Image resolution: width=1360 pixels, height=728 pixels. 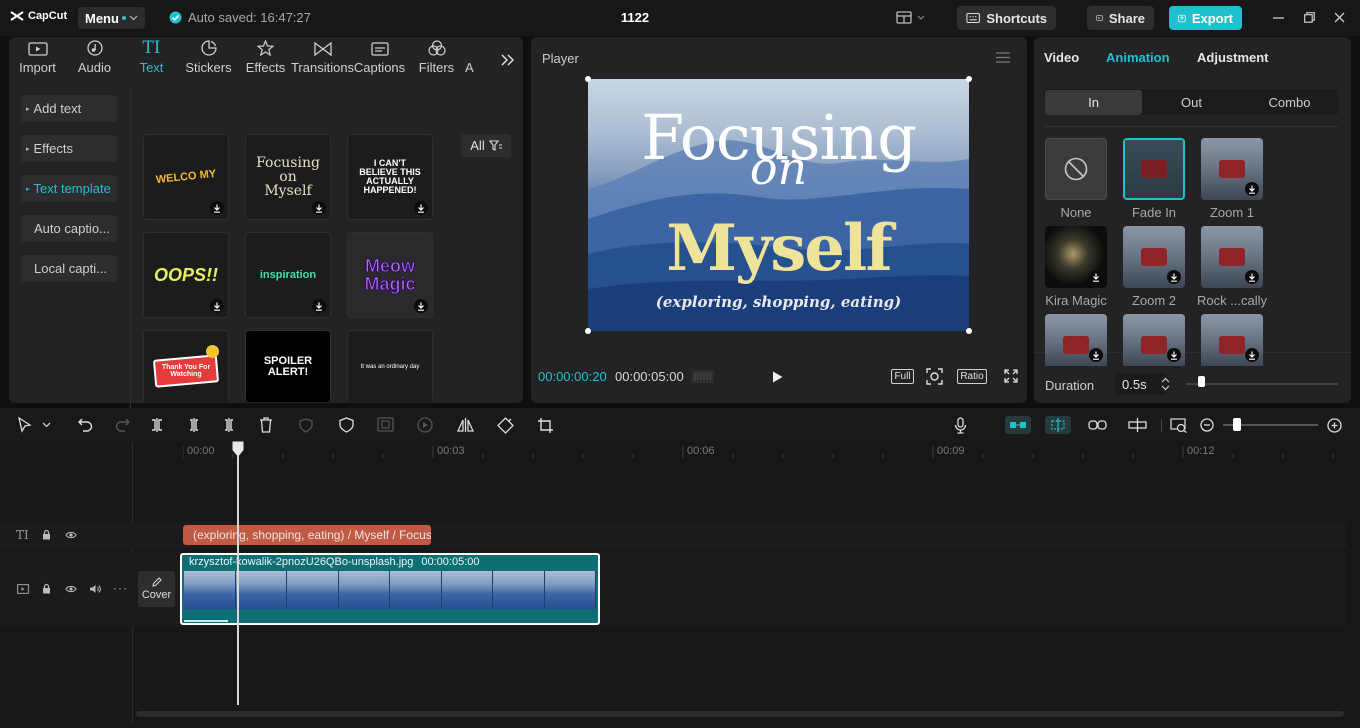 I want to click on heart-shield-icon, so click(x=306, y=425).